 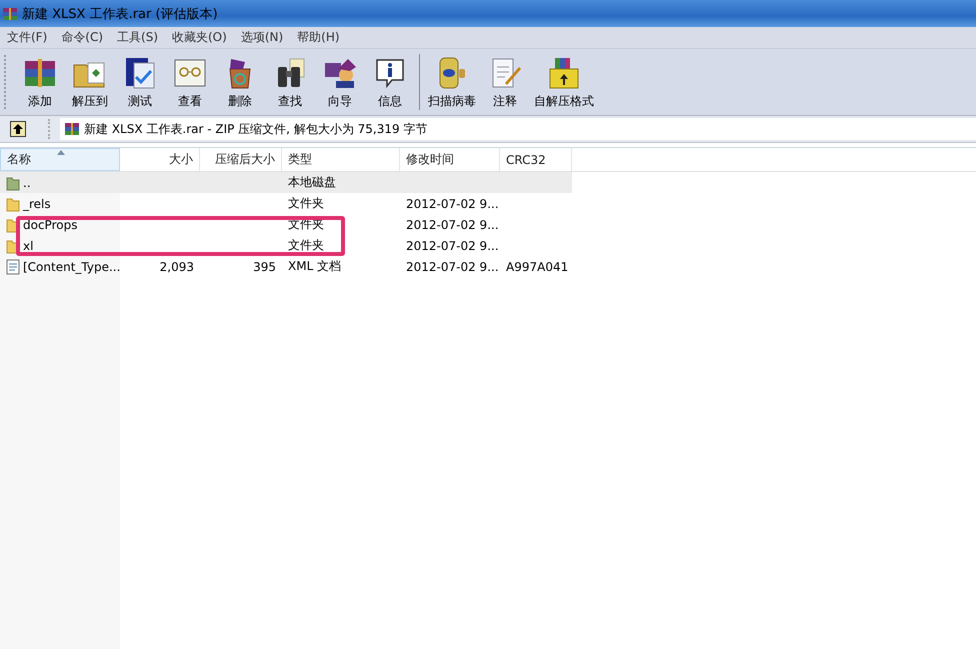 I want to click on column-header: 大小, so click(x=160, y=159).